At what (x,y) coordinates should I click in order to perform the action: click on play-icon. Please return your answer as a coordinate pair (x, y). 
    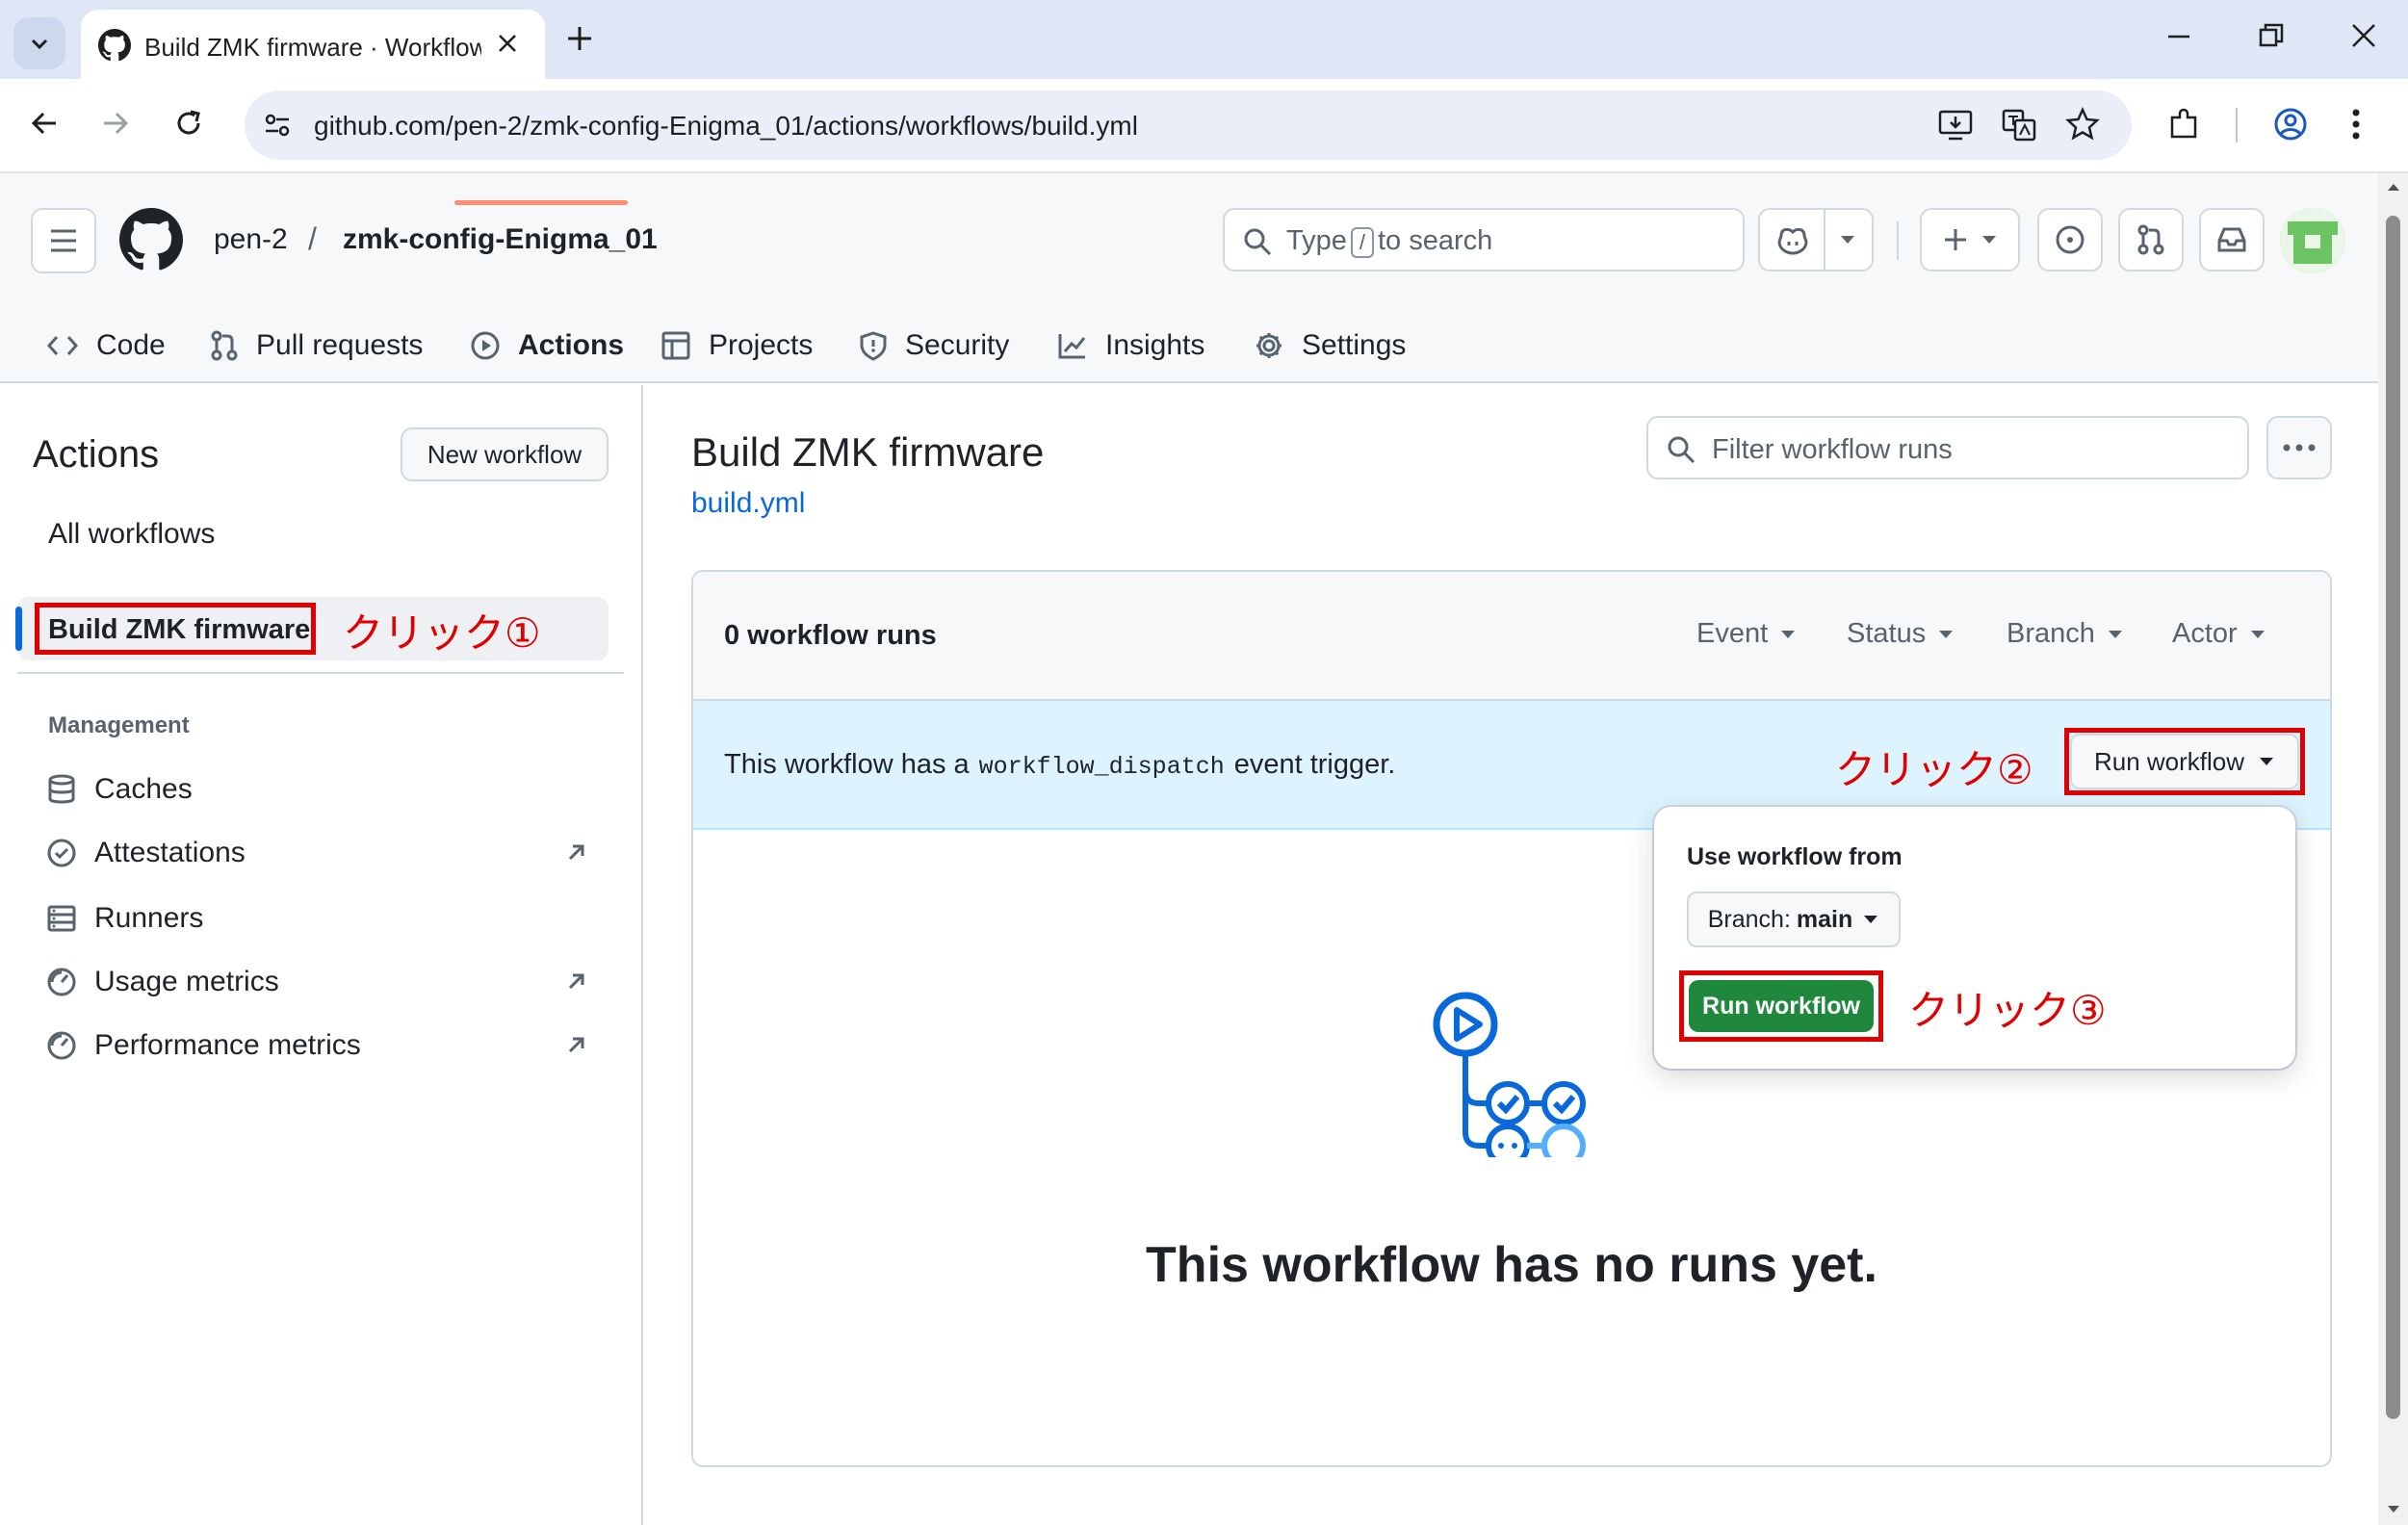
    Looking at the image, I should click on (485, 346).